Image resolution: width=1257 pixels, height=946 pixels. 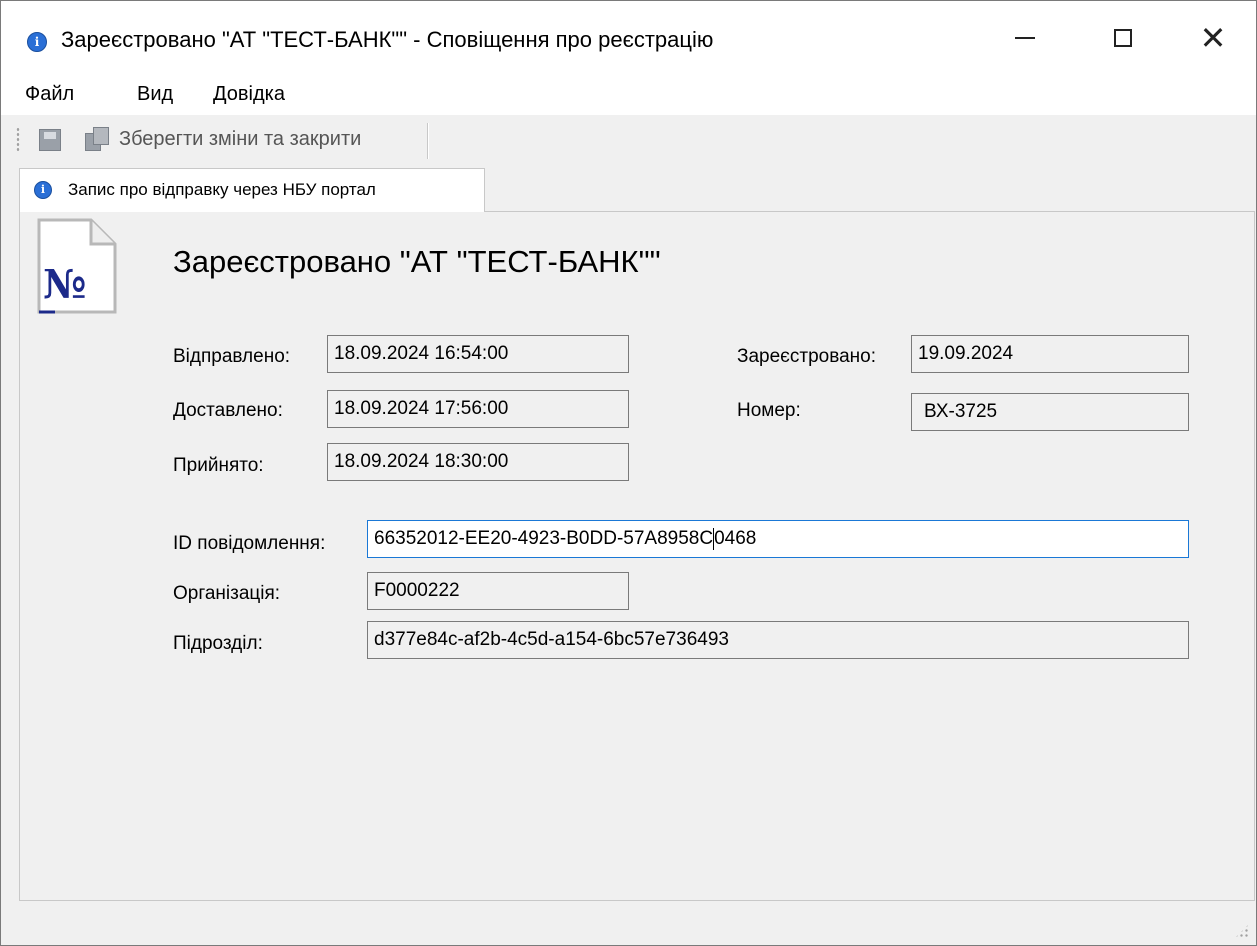 I want to click on delivered-label: Доставлено:, so click(x=228, y=410).